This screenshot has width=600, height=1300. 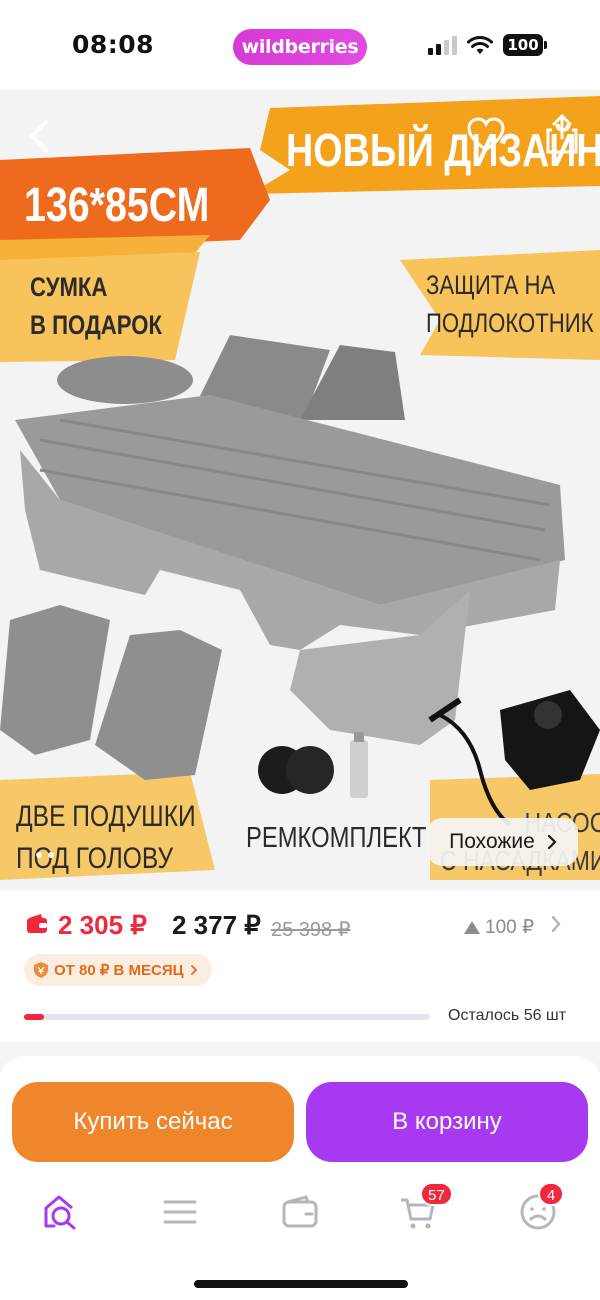 What do you see at coordinates (336, 838) in the screenshot?
I see `image-repair-label: РЕМКОМПЛЕКТ` at bounding box center [336, 838].